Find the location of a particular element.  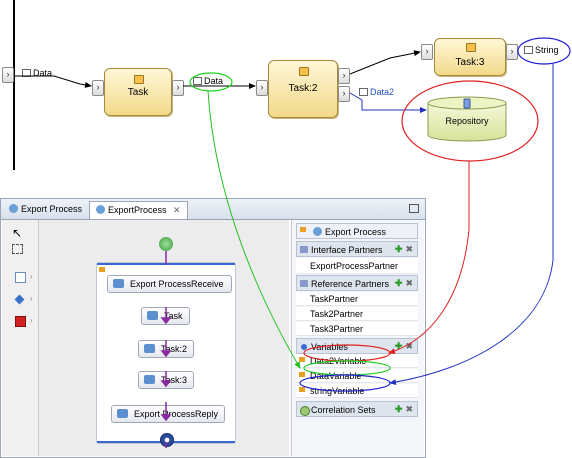

palette: ↖ › › › is located at coordinates (20, 338).